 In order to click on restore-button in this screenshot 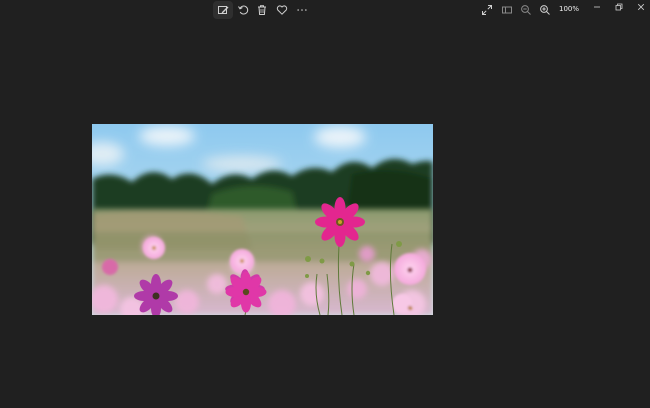, I will do `click(619, 7)`.